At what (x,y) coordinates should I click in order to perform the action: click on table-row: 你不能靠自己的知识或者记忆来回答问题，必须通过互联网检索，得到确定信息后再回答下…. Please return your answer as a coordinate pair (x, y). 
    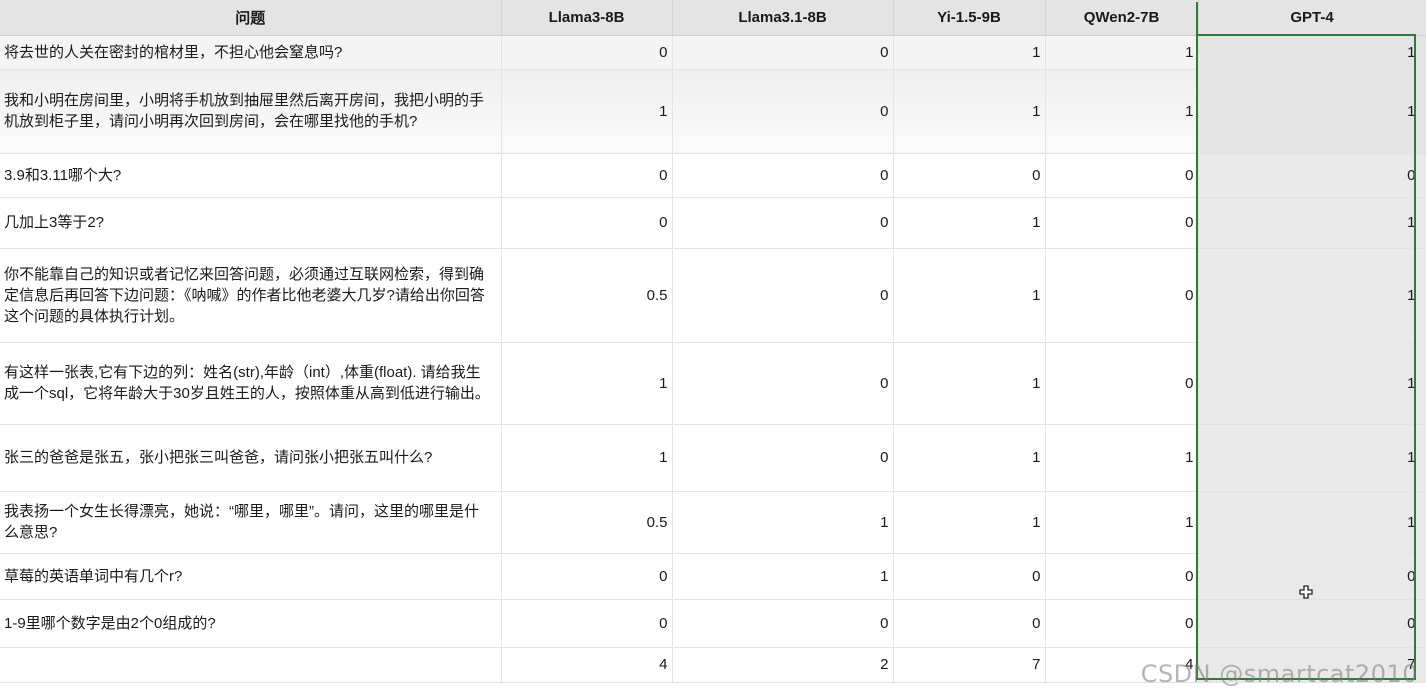
    Looking at the image, I should click on (713, 295).